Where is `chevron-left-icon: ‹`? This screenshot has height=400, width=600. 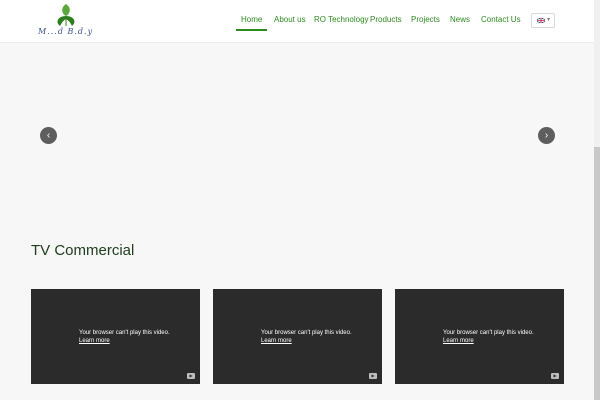
chevron-left-icon: ‹ is located at coordinates (48, 135).